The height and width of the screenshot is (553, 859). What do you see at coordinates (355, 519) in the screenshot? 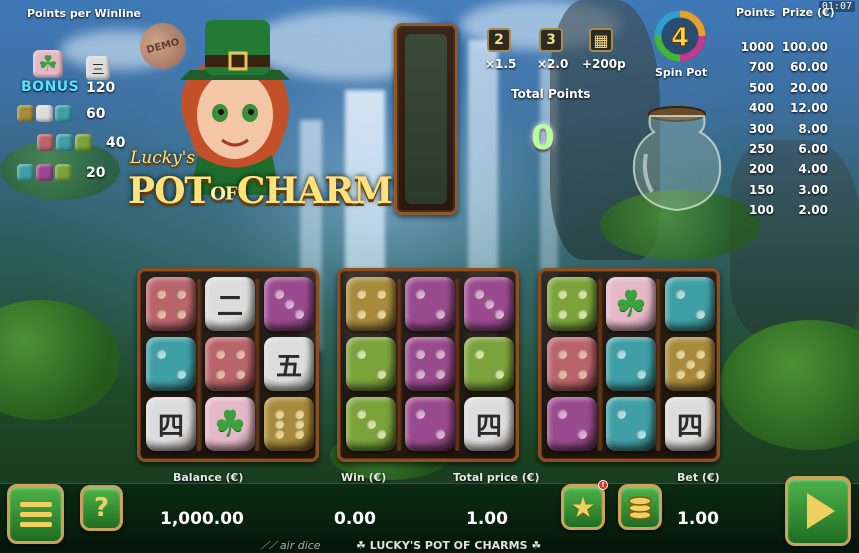
I see `win-value: 0.00` at bounding box center [355, 519].